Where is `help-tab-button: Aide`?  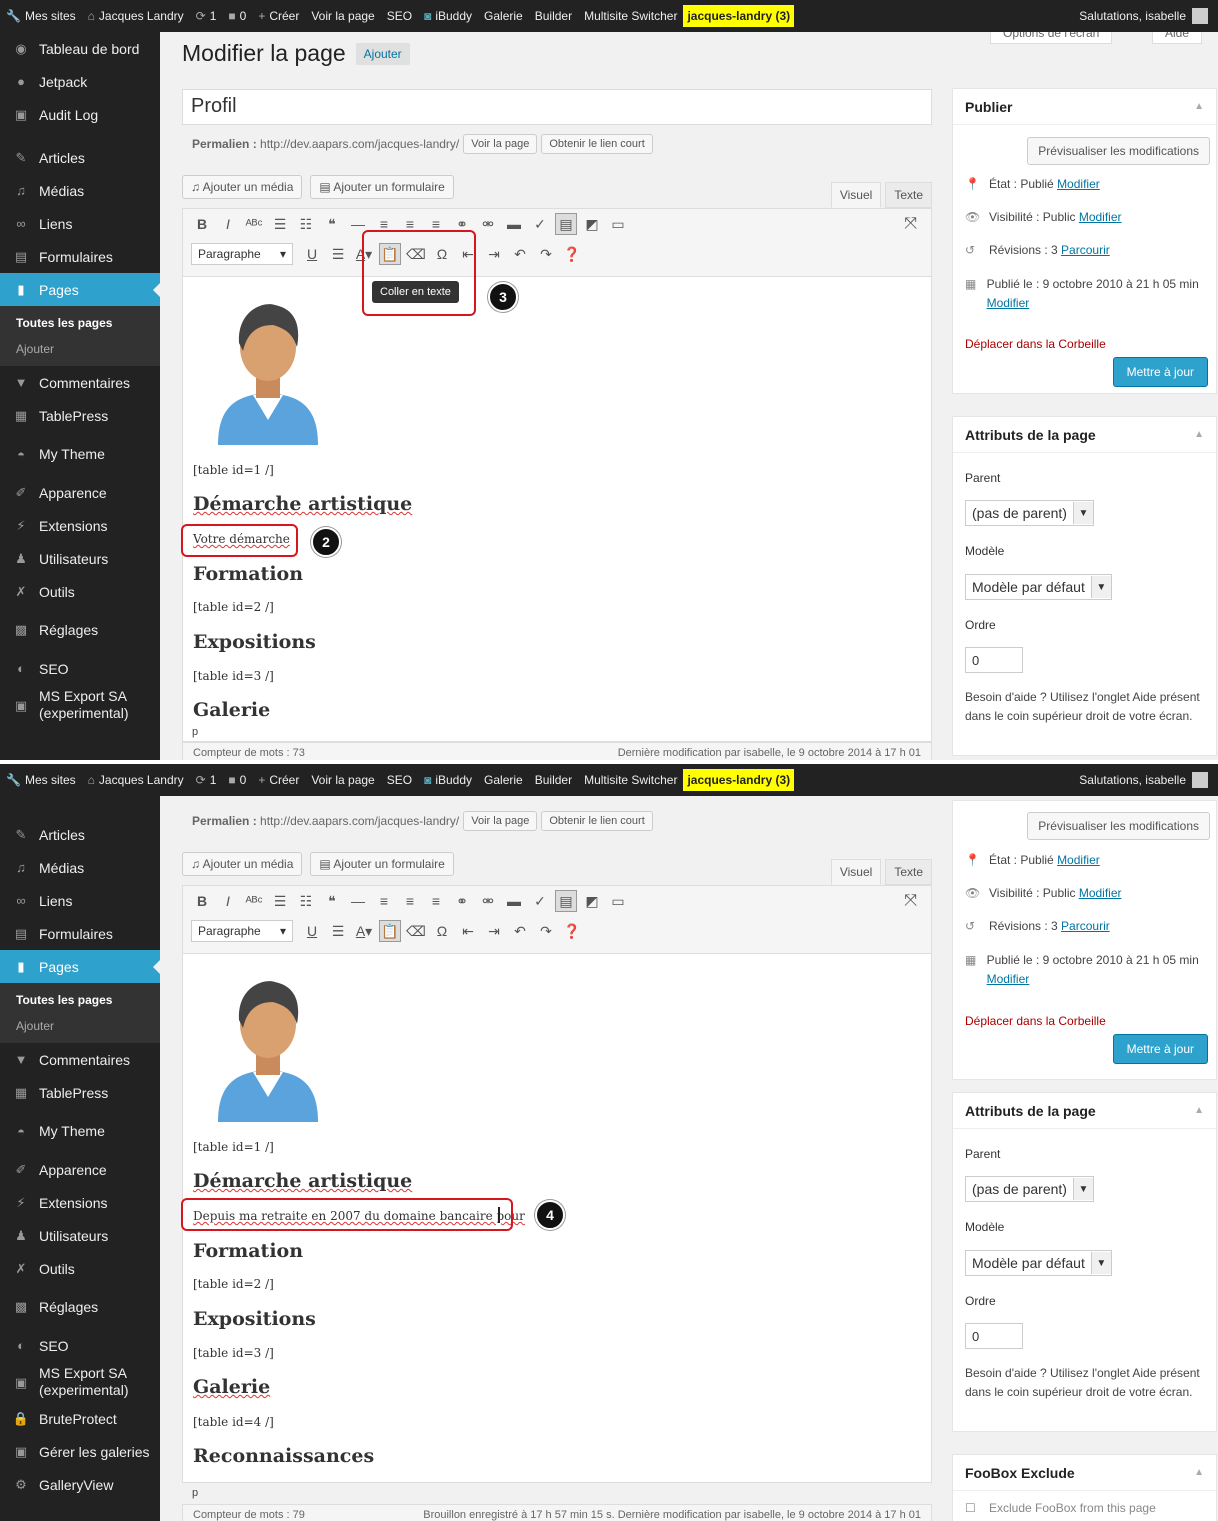 help-tab-button: Aide is located at coordinates (1177, 38).